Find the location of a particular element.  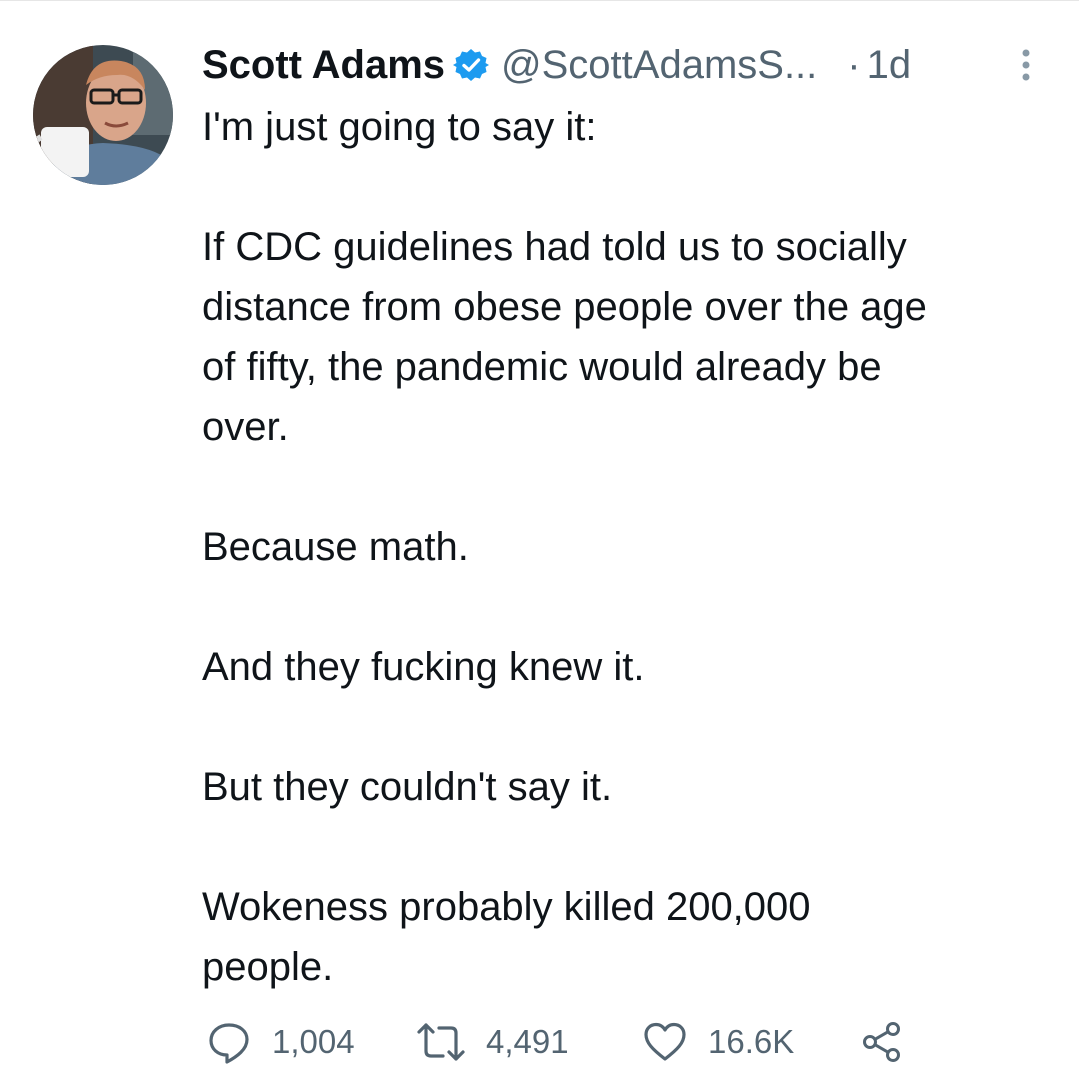

retweet-button: 4,491 is located at coordinates (492, 1042).